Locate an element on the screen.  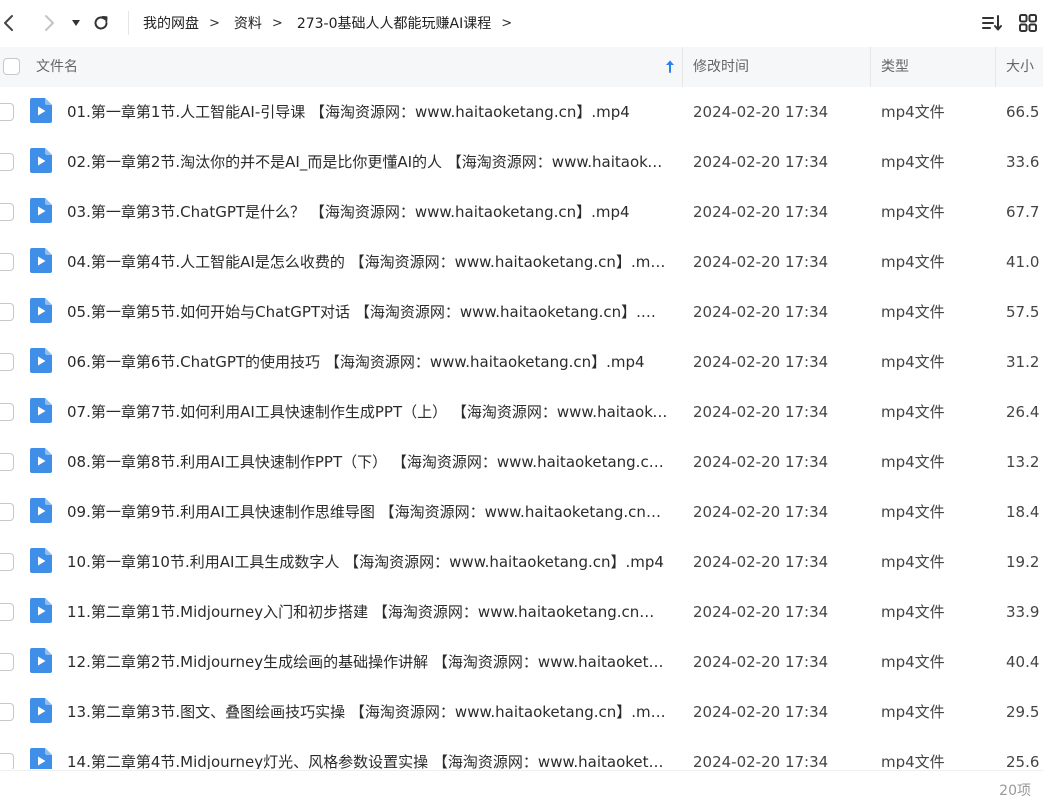
sort-button is located at coordinates (992, 23).